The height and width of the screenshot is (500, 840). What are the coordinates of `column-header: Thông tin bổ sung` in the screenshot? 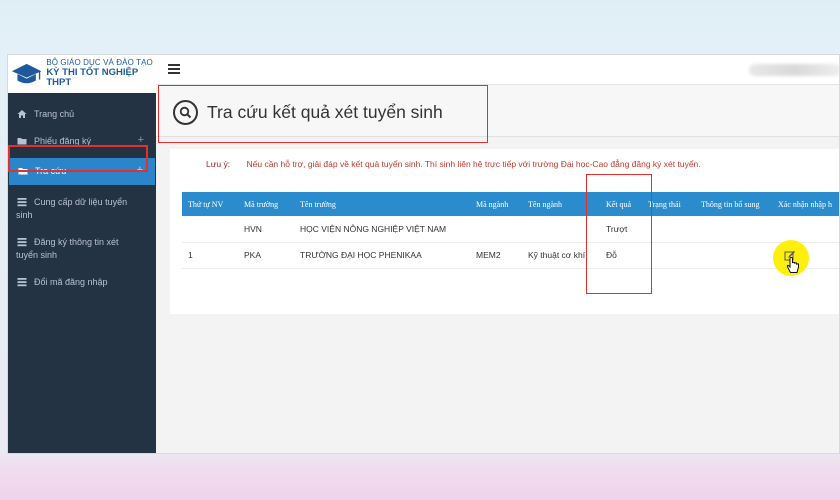 It's located at (733, 204).